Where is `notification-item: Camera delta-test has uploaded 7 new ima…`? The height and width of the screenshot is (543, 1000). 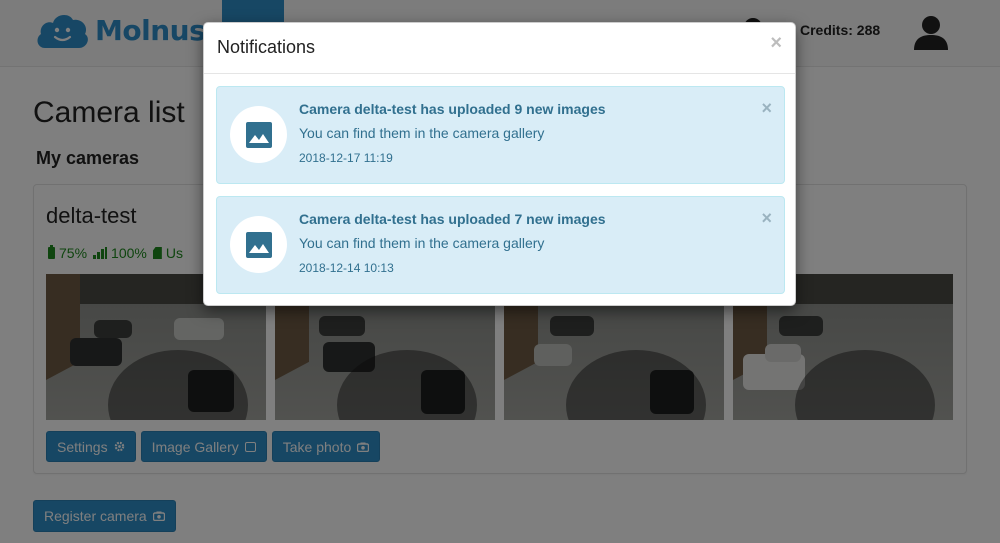
notification-item: Camera delta-test has uploaded 7 new ima… is located at coordinates (500, 245).